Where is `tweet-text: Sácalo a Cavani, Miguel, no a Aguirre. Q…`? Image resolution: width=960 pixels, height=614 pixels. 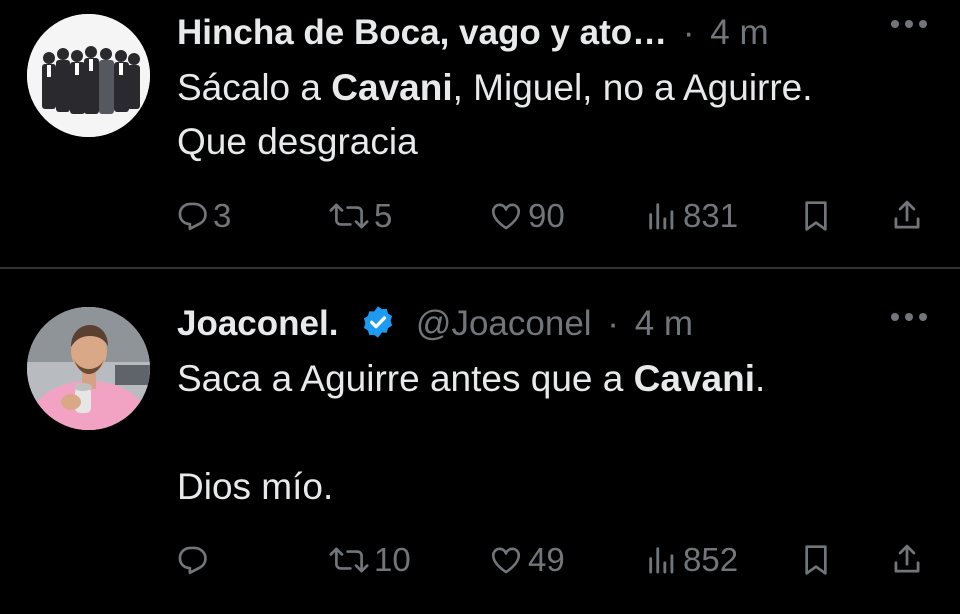
tweet-text: Sácalo a Cavani, Miguel, no a Aguirre. Q… is located at coordinates (553, 115).